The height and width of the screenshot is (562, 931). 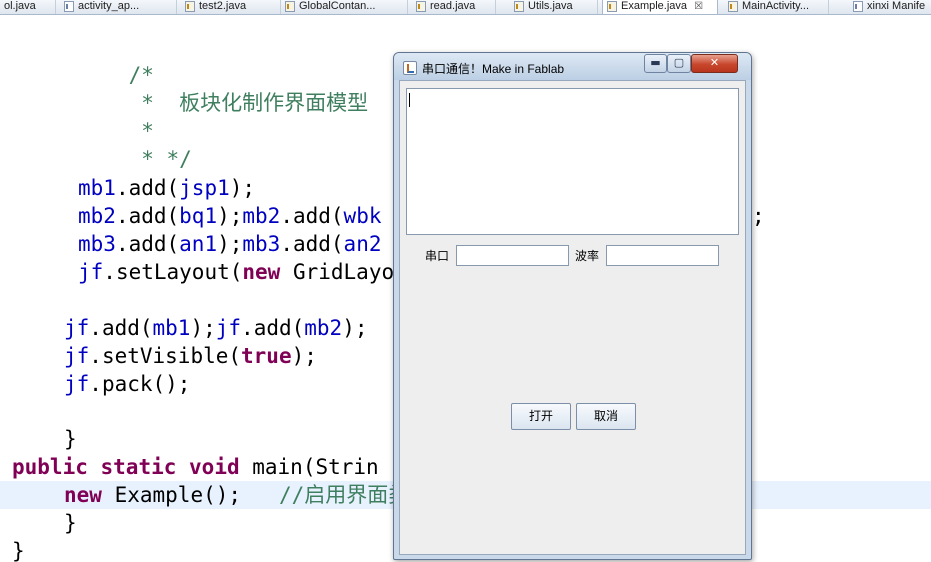 I want to click on code-line: jf.setLayout(new GridLayo, so click(x=236, y=272).